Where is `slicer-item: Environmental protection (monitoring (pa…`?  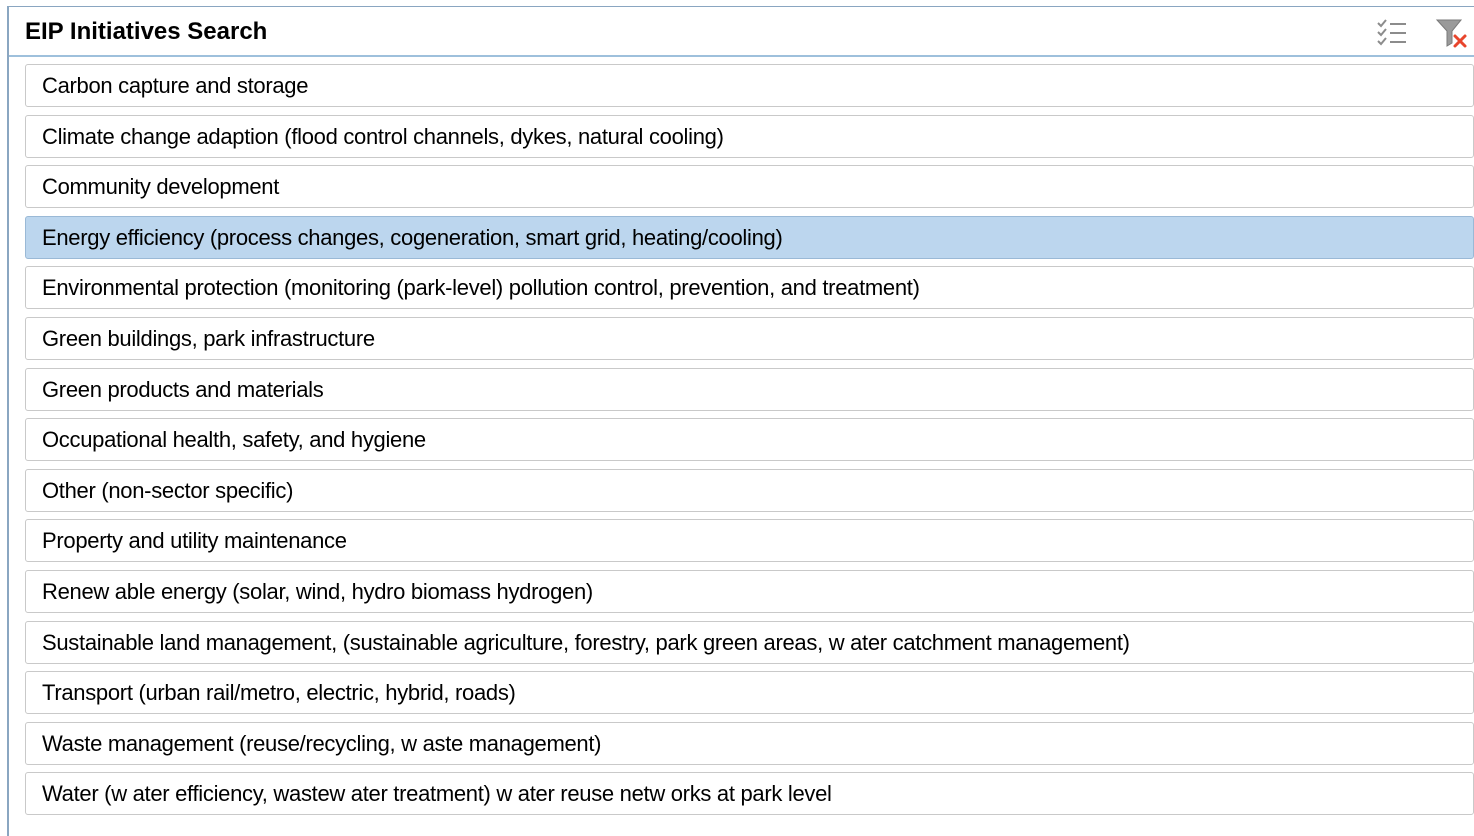 slicer-item: Environmental protection (monitoring (pa… is located at coordinates (749, 288).